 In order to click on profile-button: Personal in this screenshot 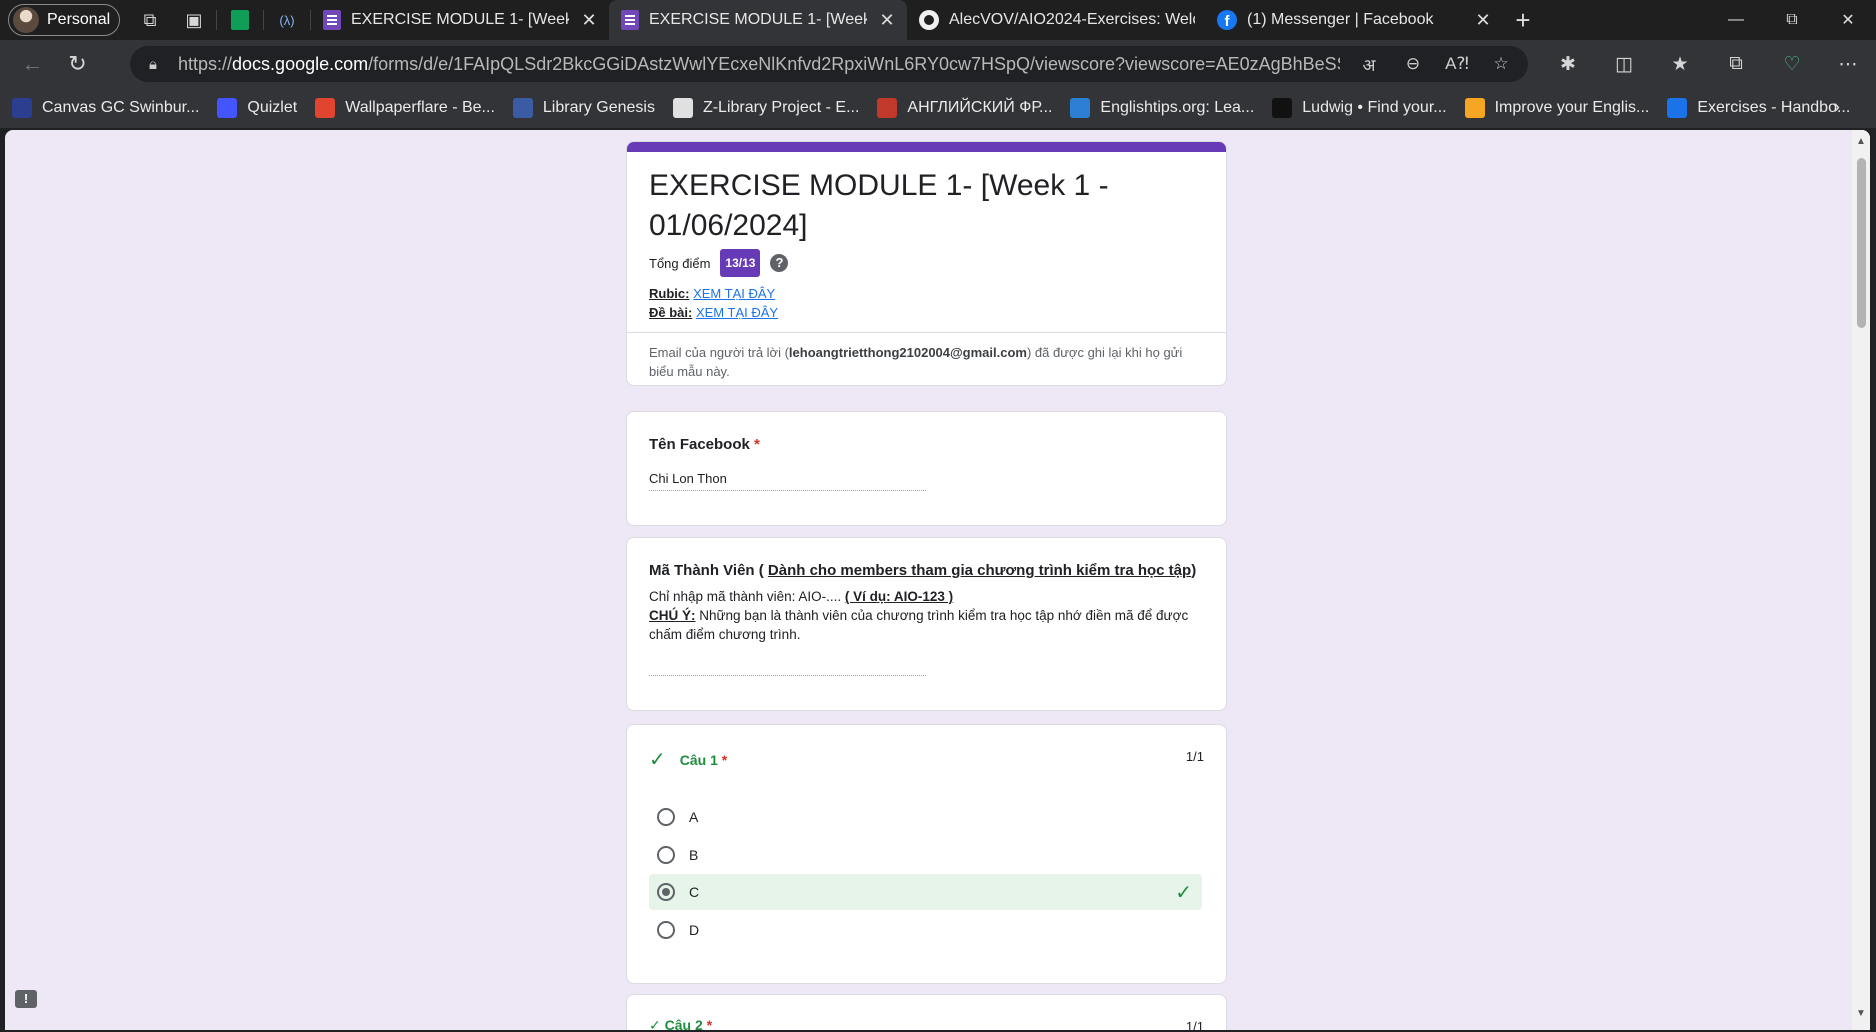, I will do `click(64, 20)`.